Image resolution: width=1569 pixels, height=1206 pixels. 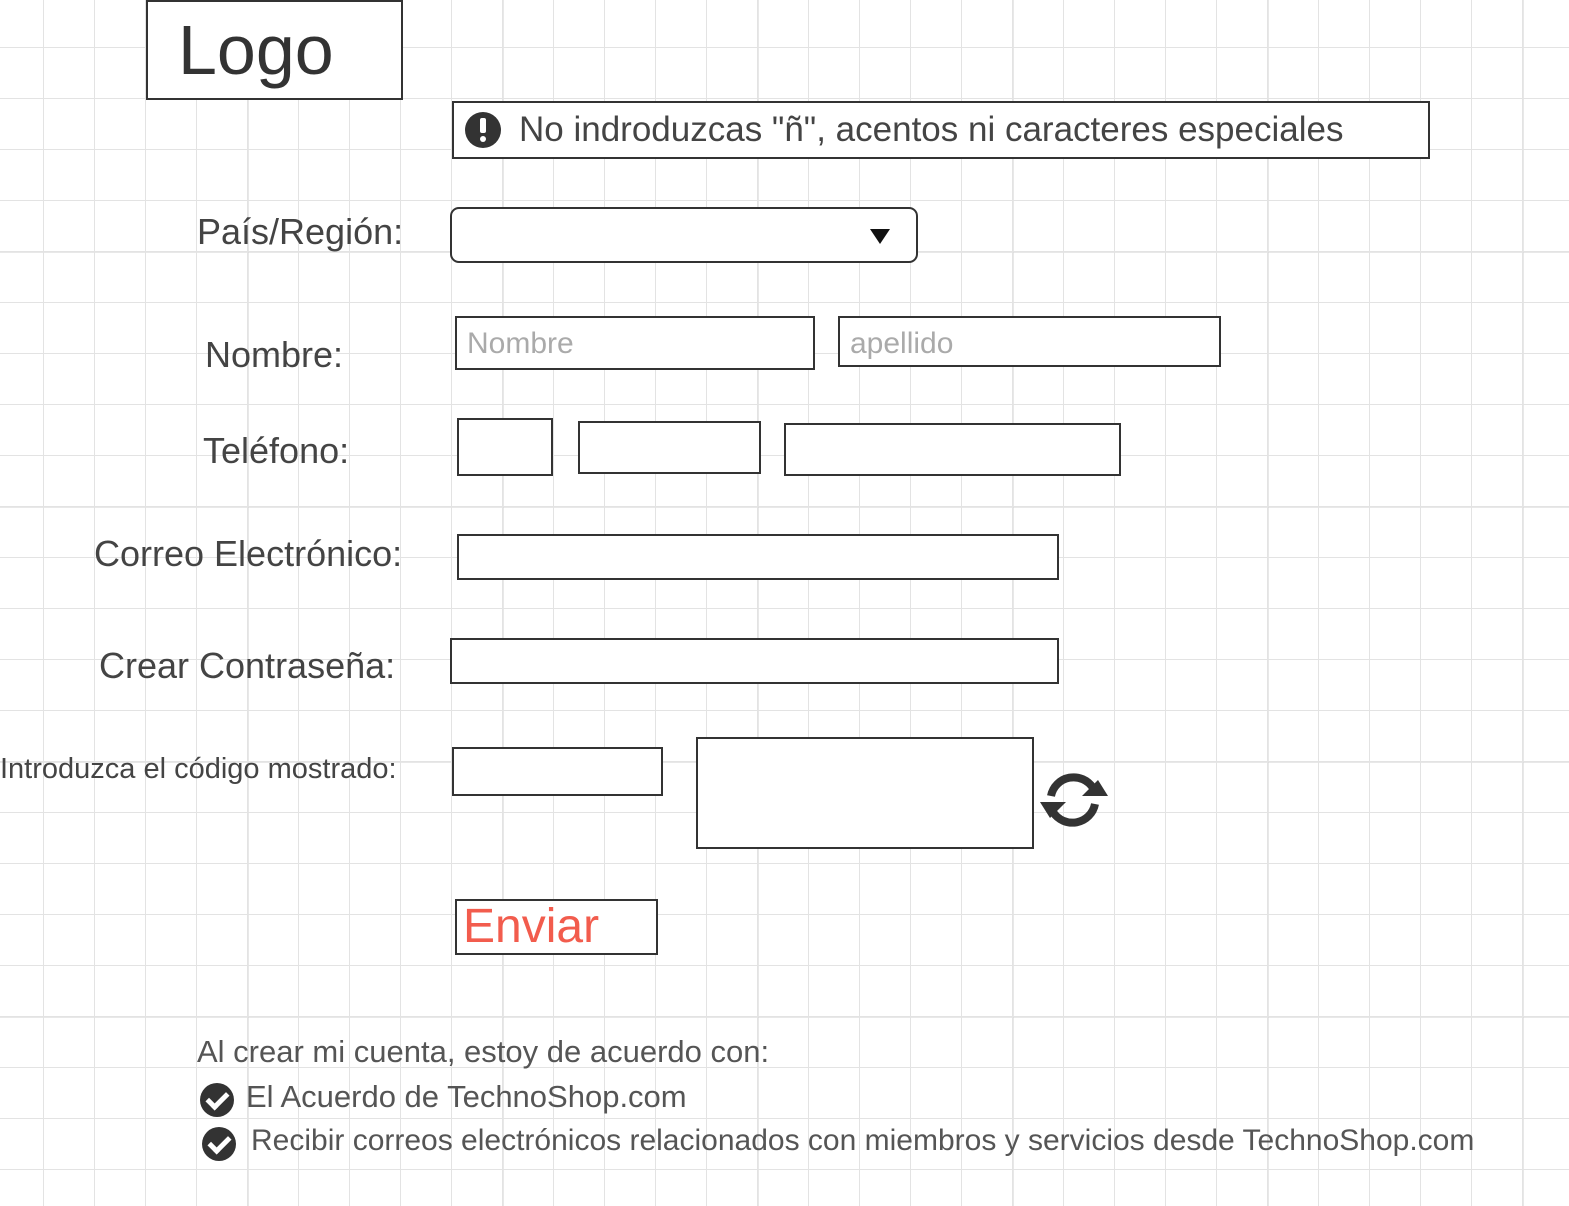 What do you see at coordinates (556, 927) in the screenshot?
I see `submit-button: Enviar` at bounding box center [556, 927].